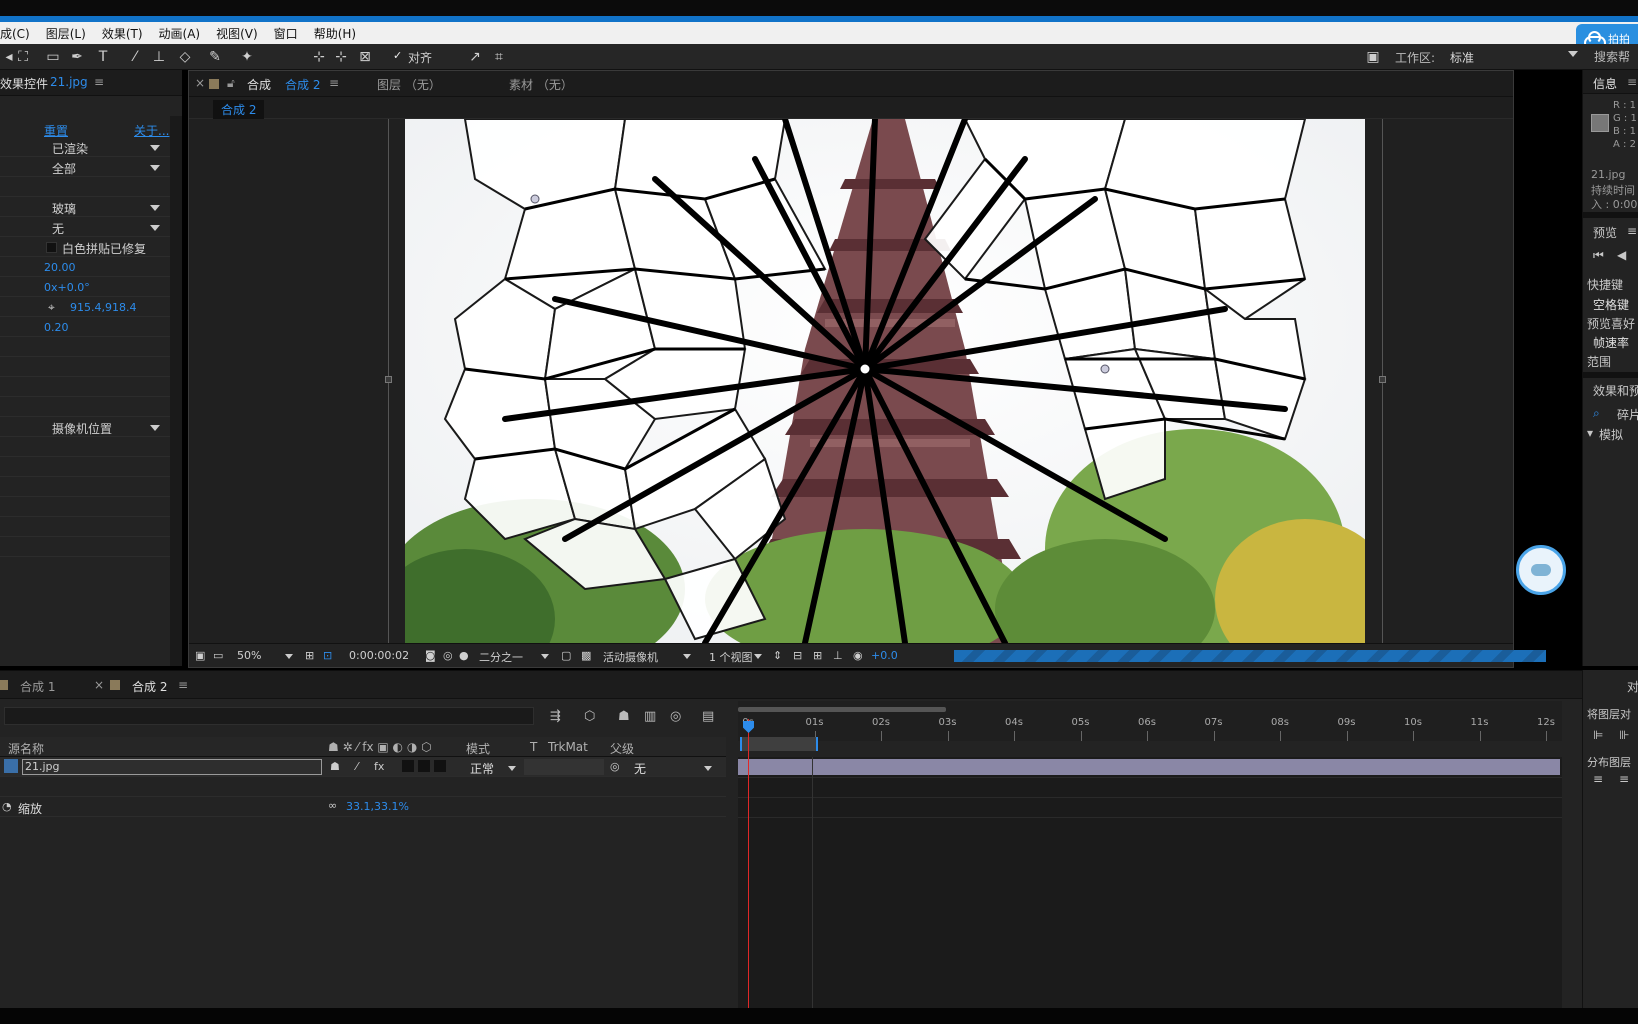 The width and height of the screenshot is (1638, 1024). I want to click on column-trkmat: TrkMat, so click(568, 747).